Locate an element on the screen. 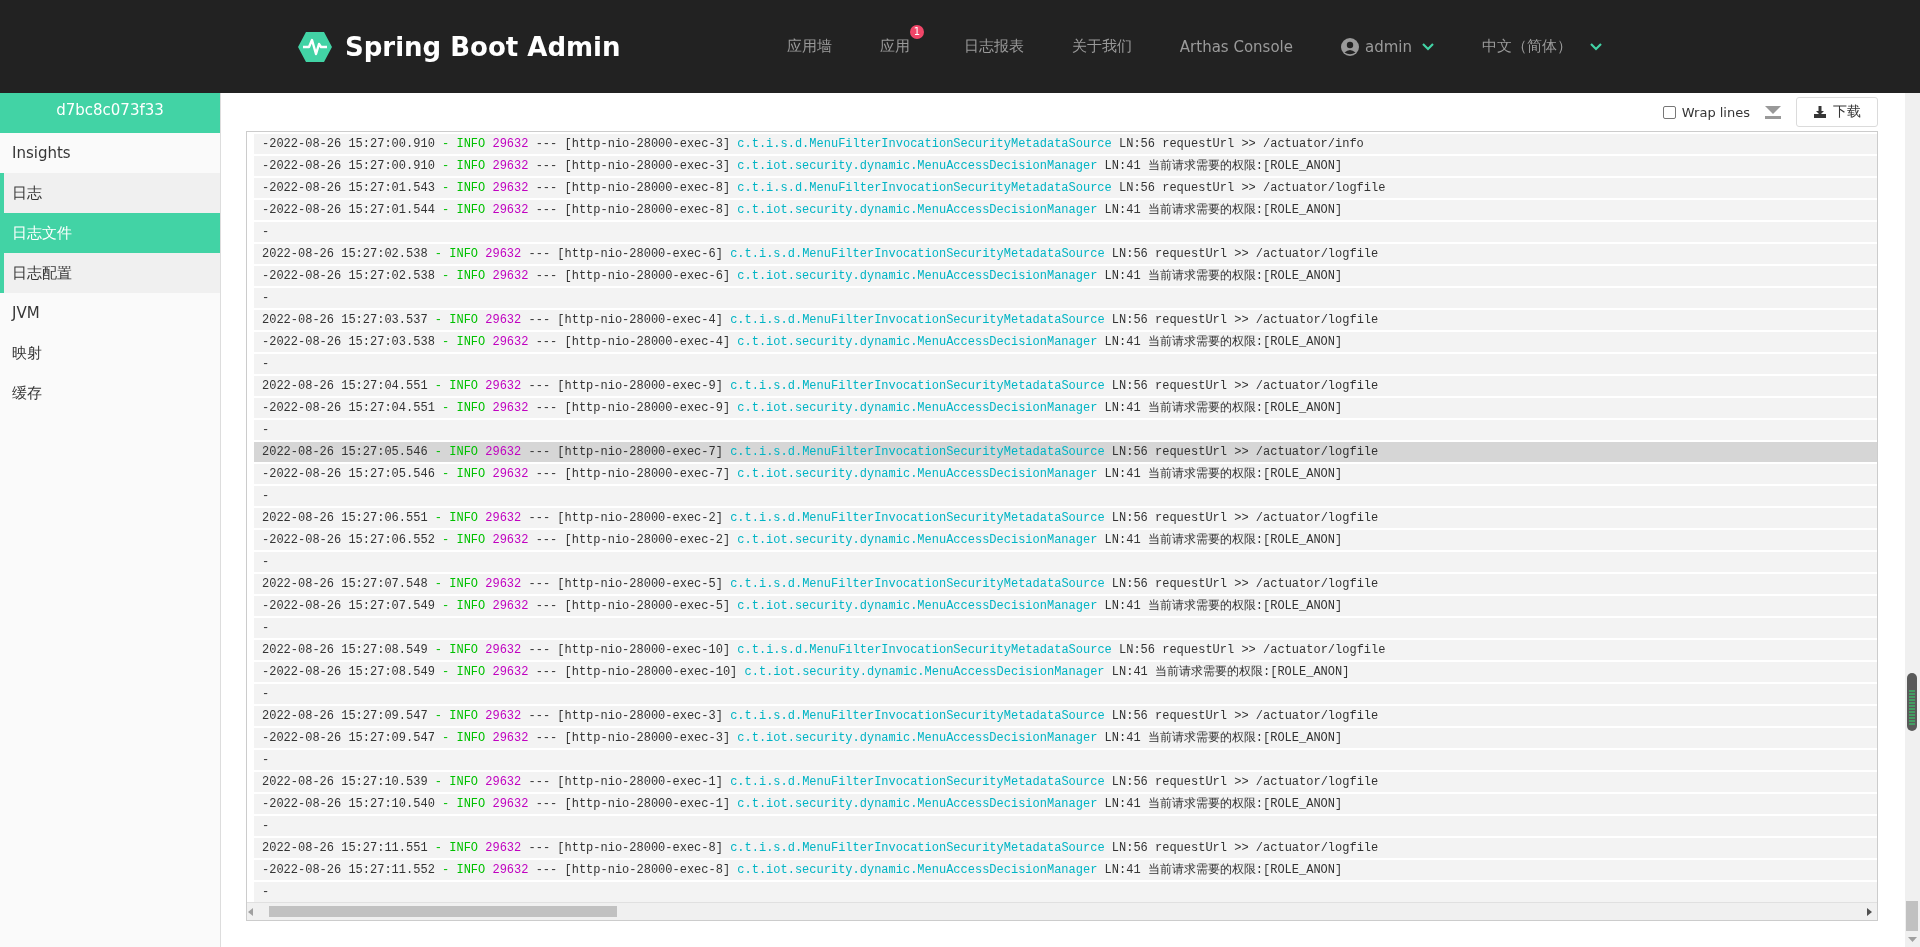 This screenshot has width=1920, height=947. horizontal-scrollbar is located at coordinates (1062, 911).